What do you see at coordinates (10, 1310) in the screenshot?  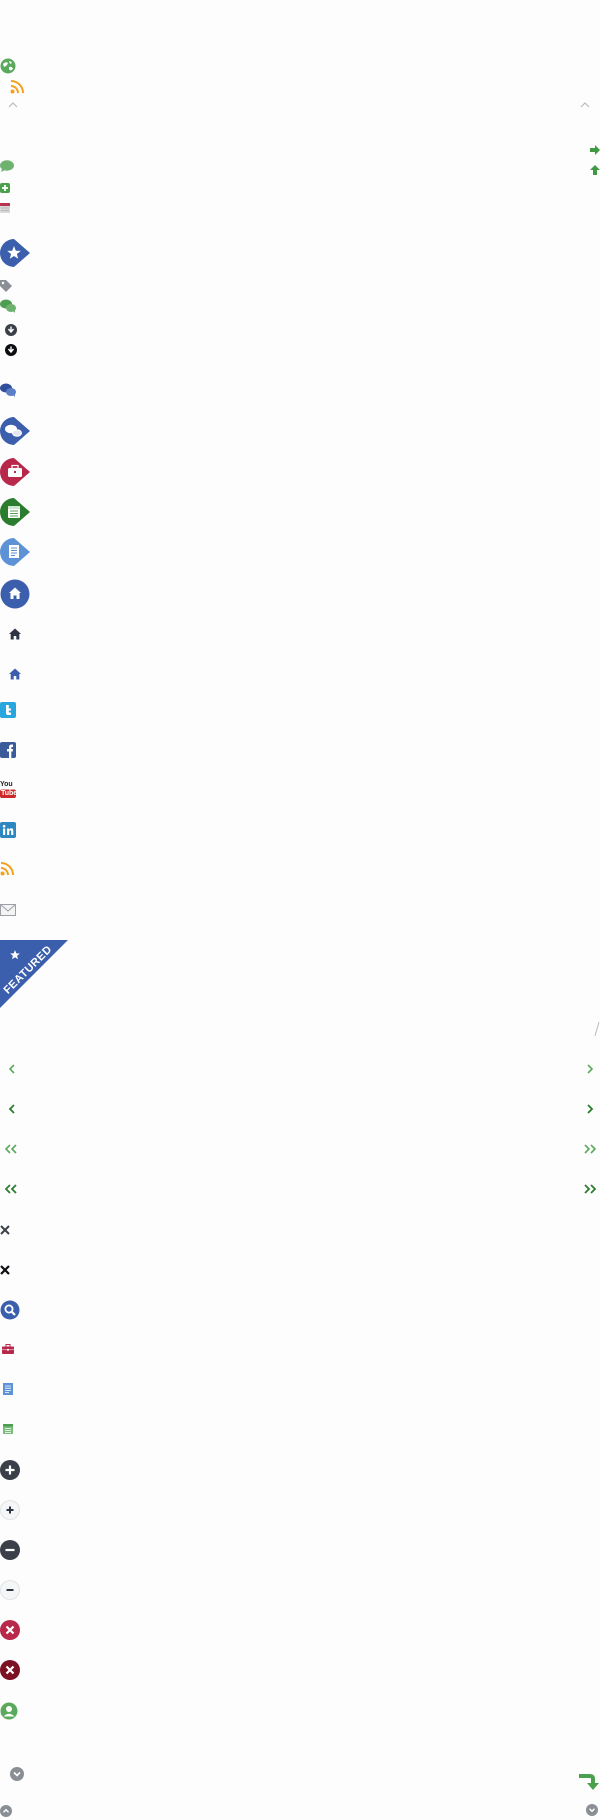 I see `search-icon` at bounding box center [10, 1310].